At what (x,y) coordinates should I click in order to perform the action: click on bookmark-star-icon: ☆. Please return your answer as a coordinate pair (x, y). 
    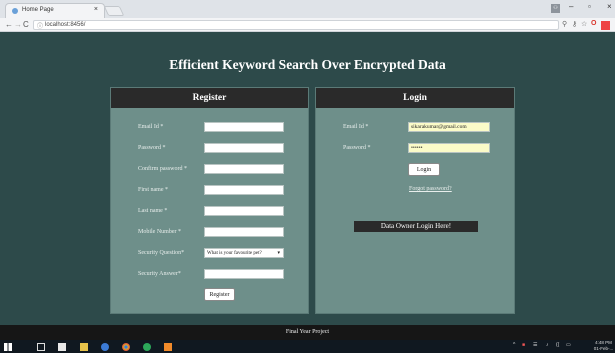
    Looking at the image, I should click on (584, 24).